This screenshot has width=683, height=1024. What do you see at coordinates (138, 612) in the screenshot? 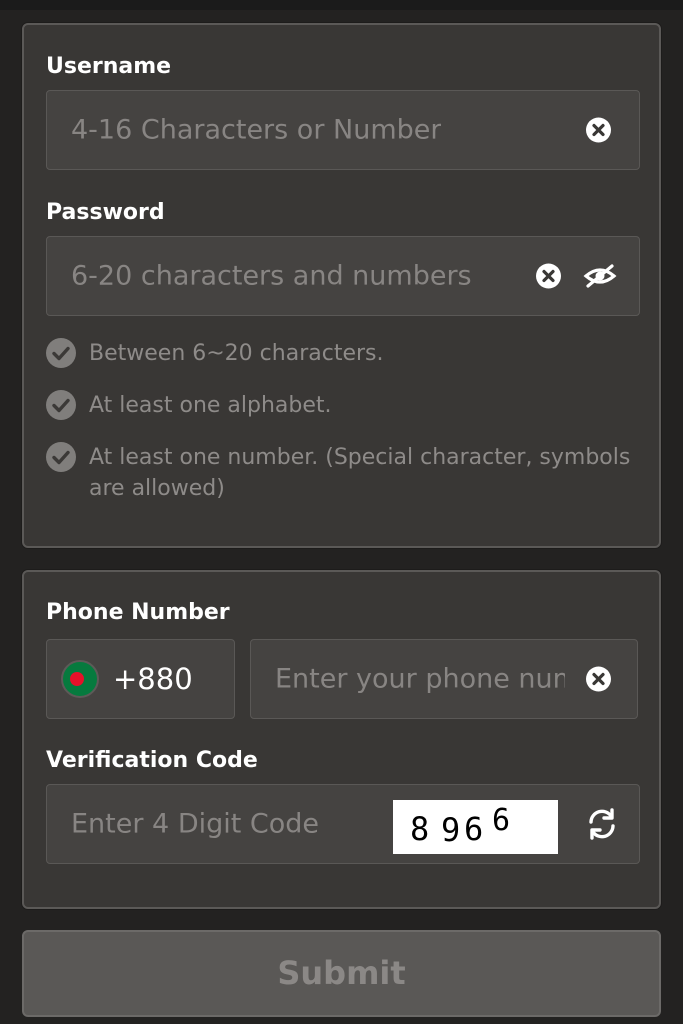
I see `phone-label: Phone Number` at bounding box center [138, 612].